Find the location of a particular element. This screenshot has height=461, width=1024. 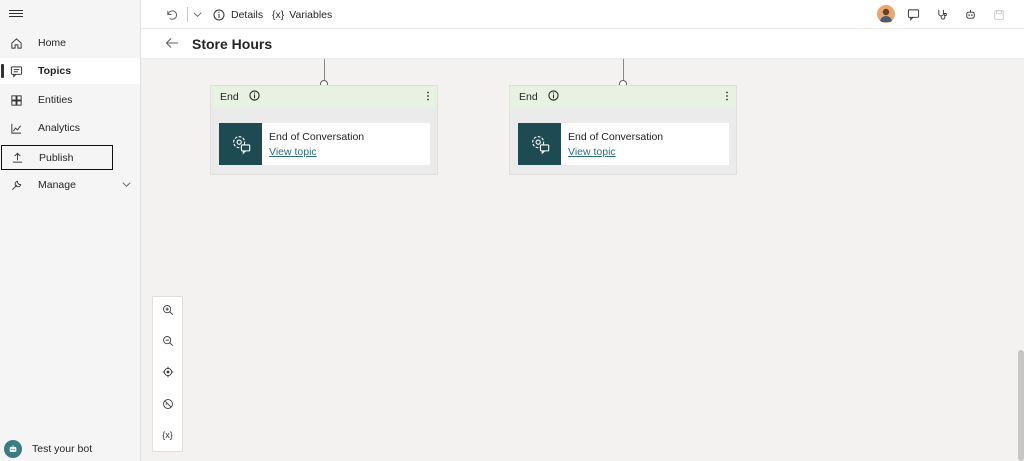

top-toolbar: Details {x} Variables is located at coordinates (582, 14).